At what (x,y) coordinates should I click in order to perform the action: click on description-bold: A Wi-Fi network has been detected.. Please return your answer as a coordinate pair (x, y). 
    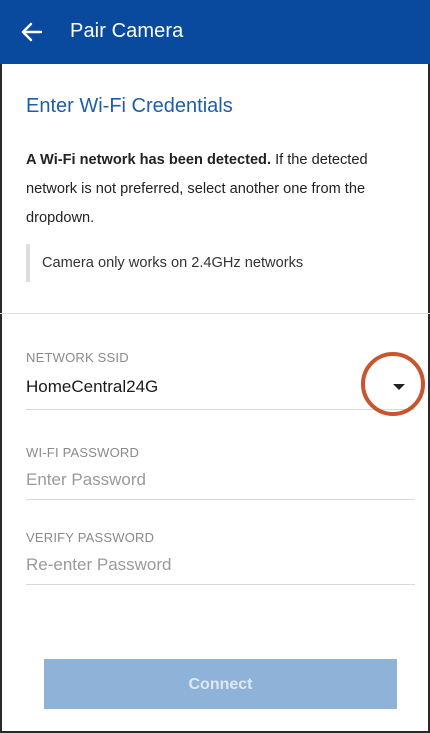
    Looking at the image, I should click on (149, 160).